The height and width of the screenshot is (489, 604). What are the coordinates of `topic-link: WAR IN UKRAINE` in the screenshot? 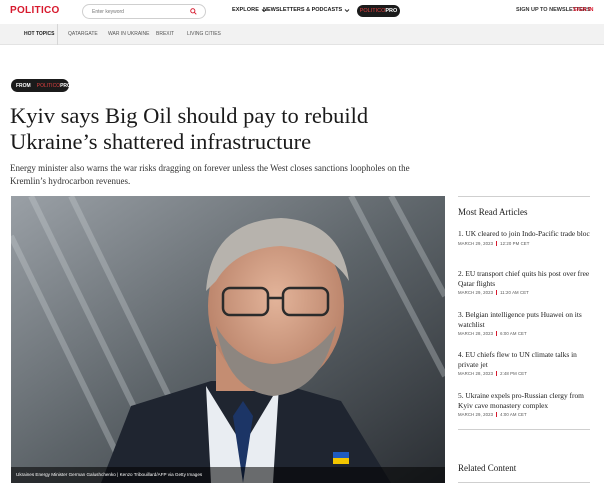 It's located at (128, 34).